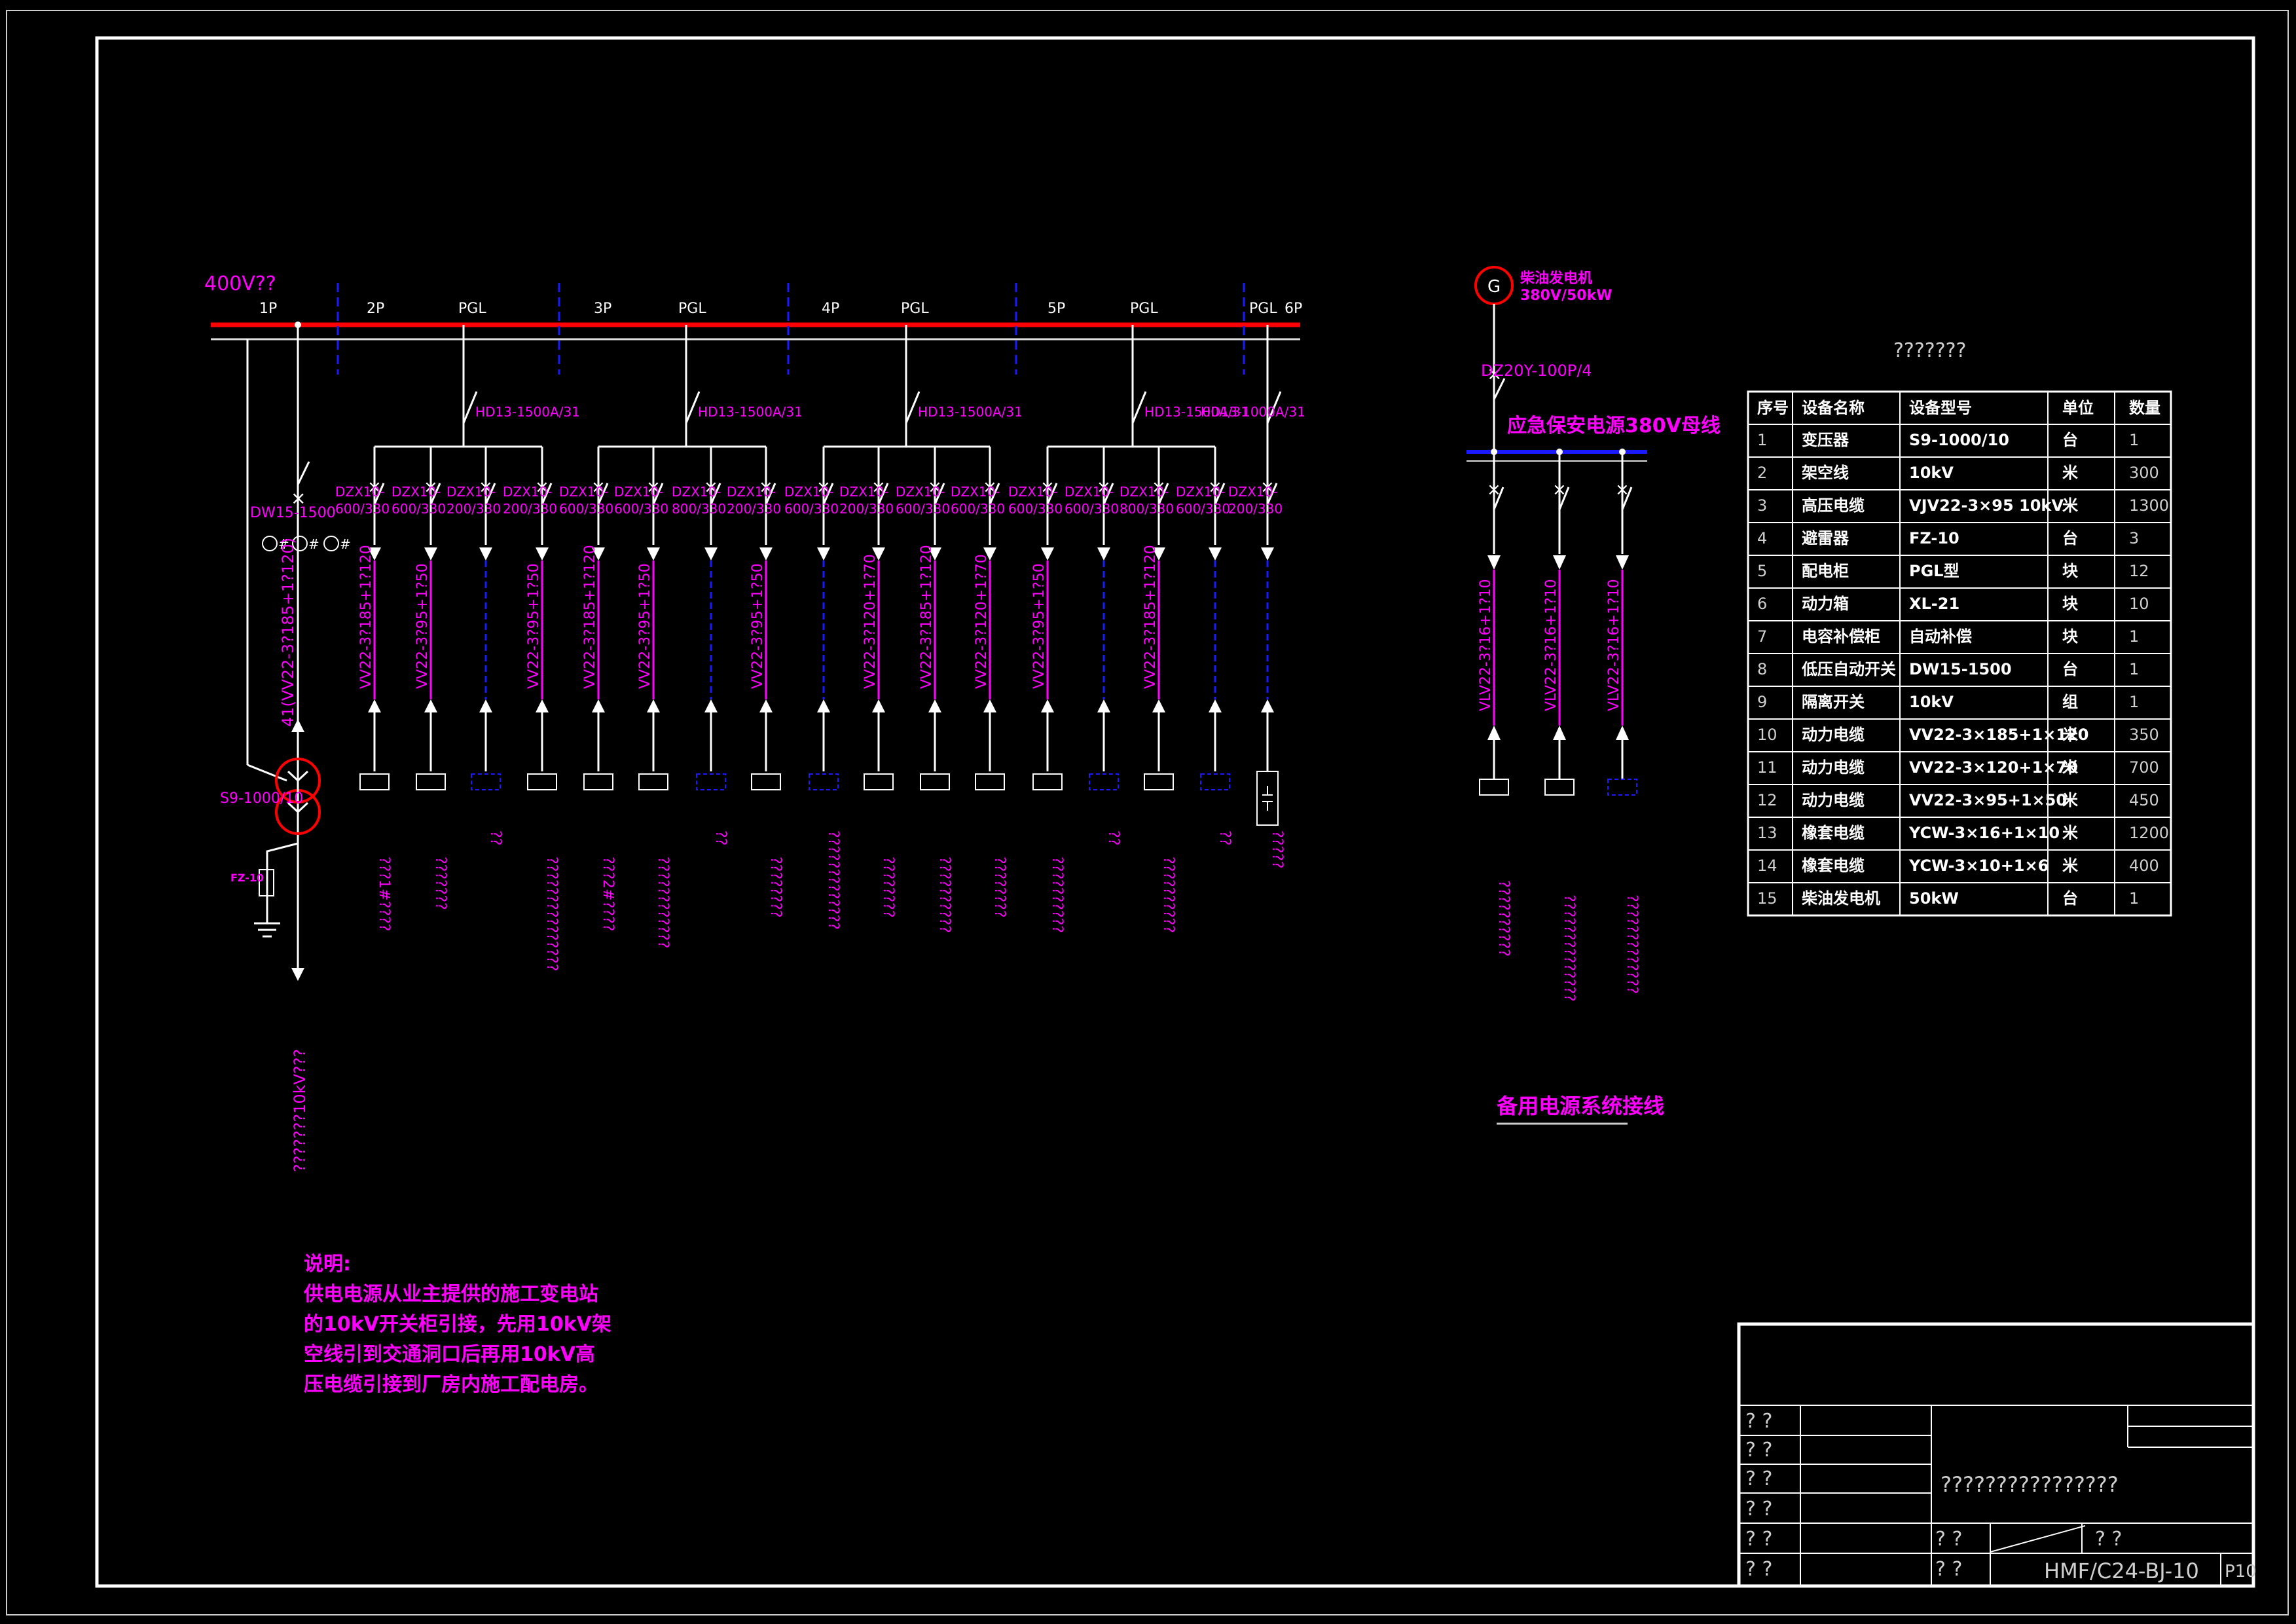  I want to click on generator-rating: 380V/50kW, so click(1566, 295).